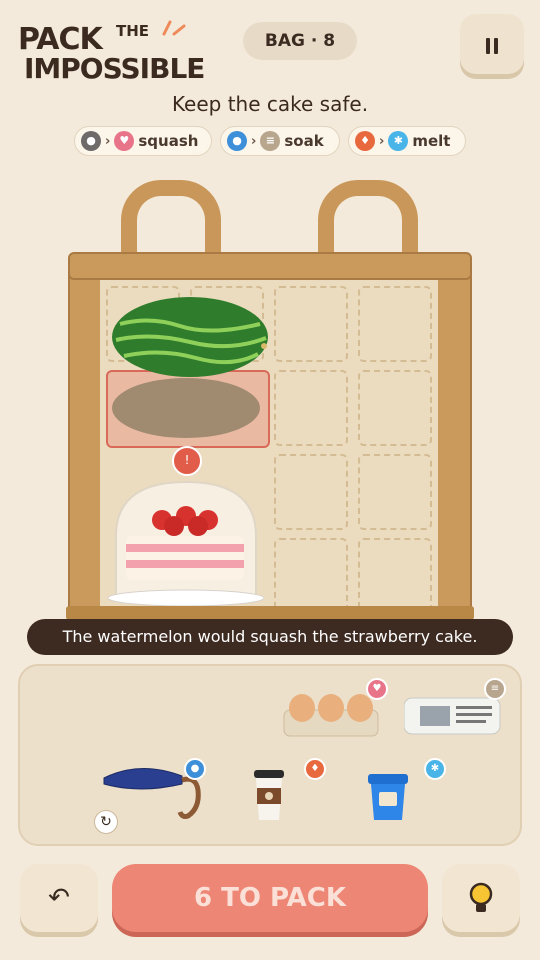 The image size is (540, 960). Describe the element at coordinates (133, 31) in the screenshot. I see `logo-the: THE` at that location.